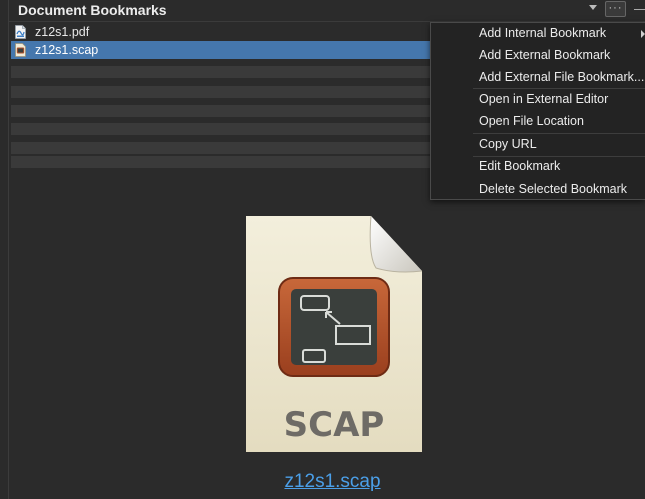 The height and width of the screenshot is (499, 645). I want to click on panel-title: Document Bookmarks, so click(92, 10).